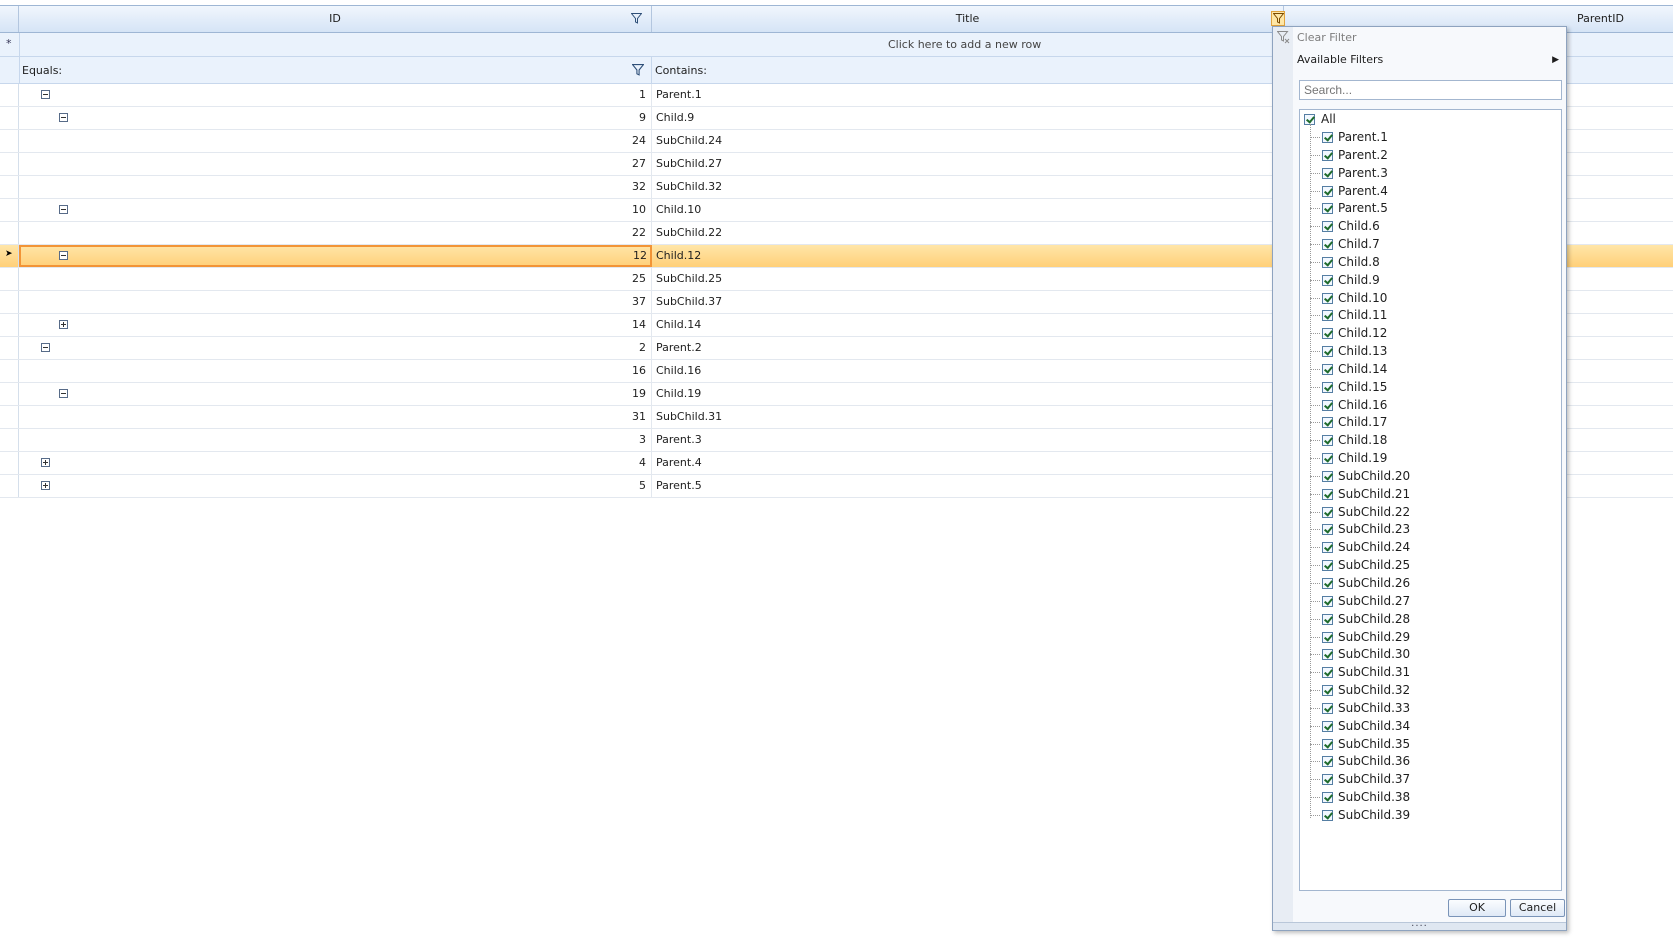 The width and height of the screenshot is (1673, 944). I want to click on filter-value-item: Child.8, so click(1430, 262).